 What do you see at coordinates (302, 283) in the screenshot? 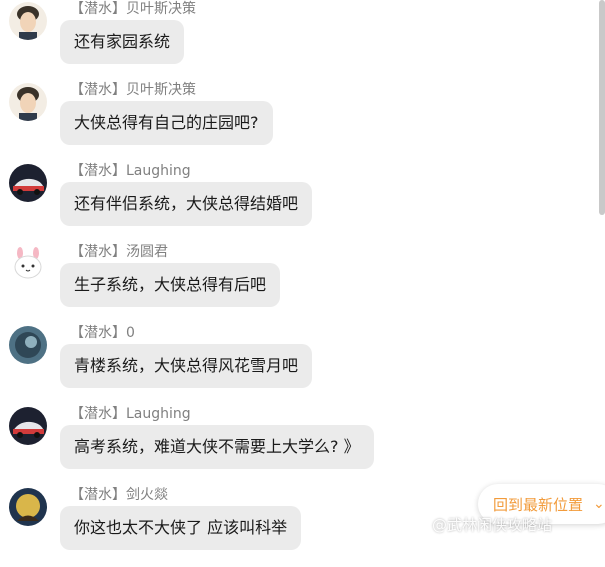
I see `chat-message: 【潜水】汤圆君 生子系统，大侠总得有后吧` at bounding box center [302, 283].